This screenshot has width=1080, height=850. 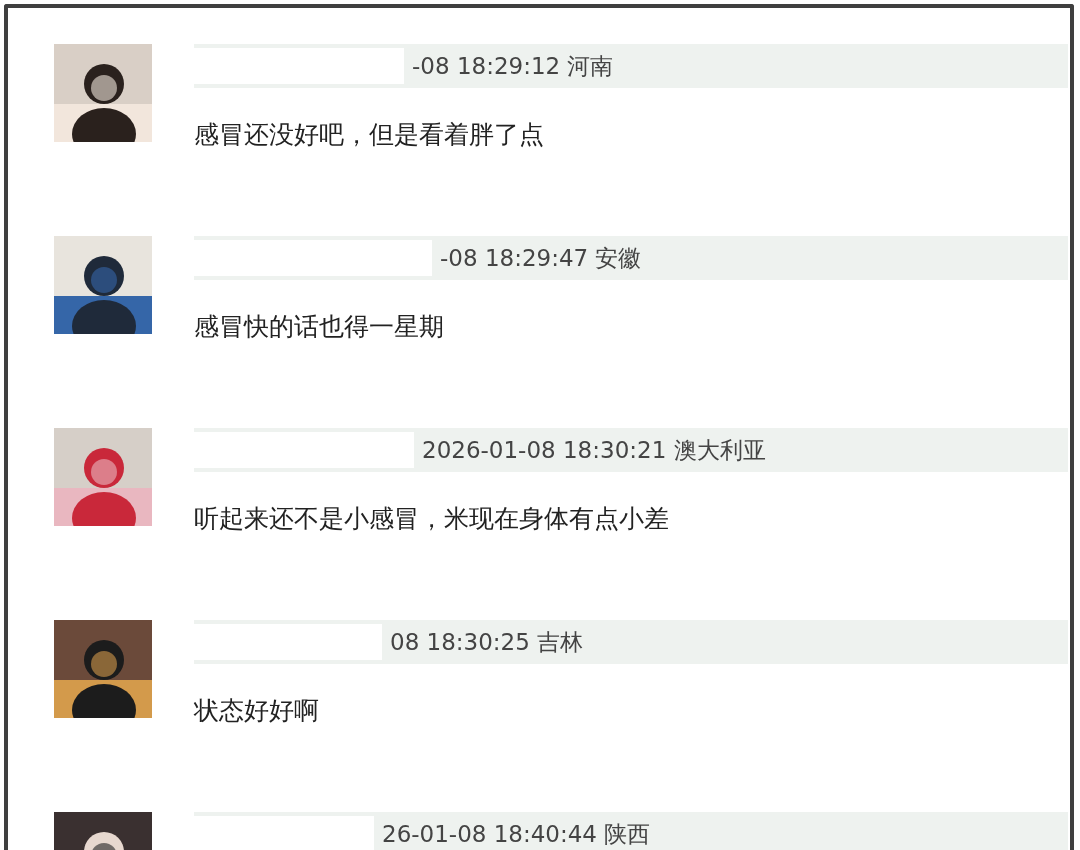 I want to click on comment-text: 感冒还没好吧，但是看着胖了点, so click(x=369, y=135).